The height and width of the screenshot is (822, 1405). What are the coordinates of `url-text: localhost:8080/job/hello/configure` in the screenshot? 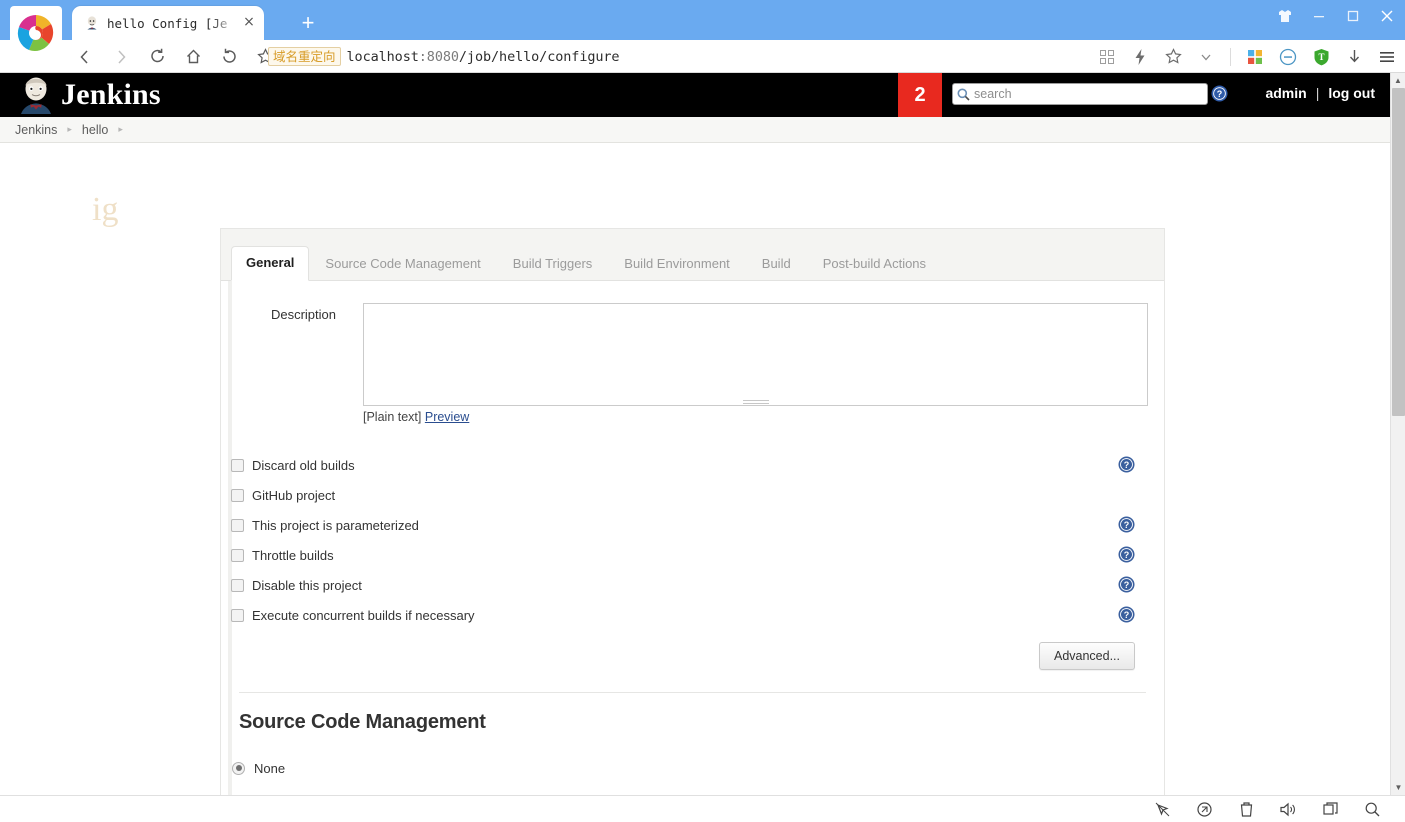 It's located at (483, 56).